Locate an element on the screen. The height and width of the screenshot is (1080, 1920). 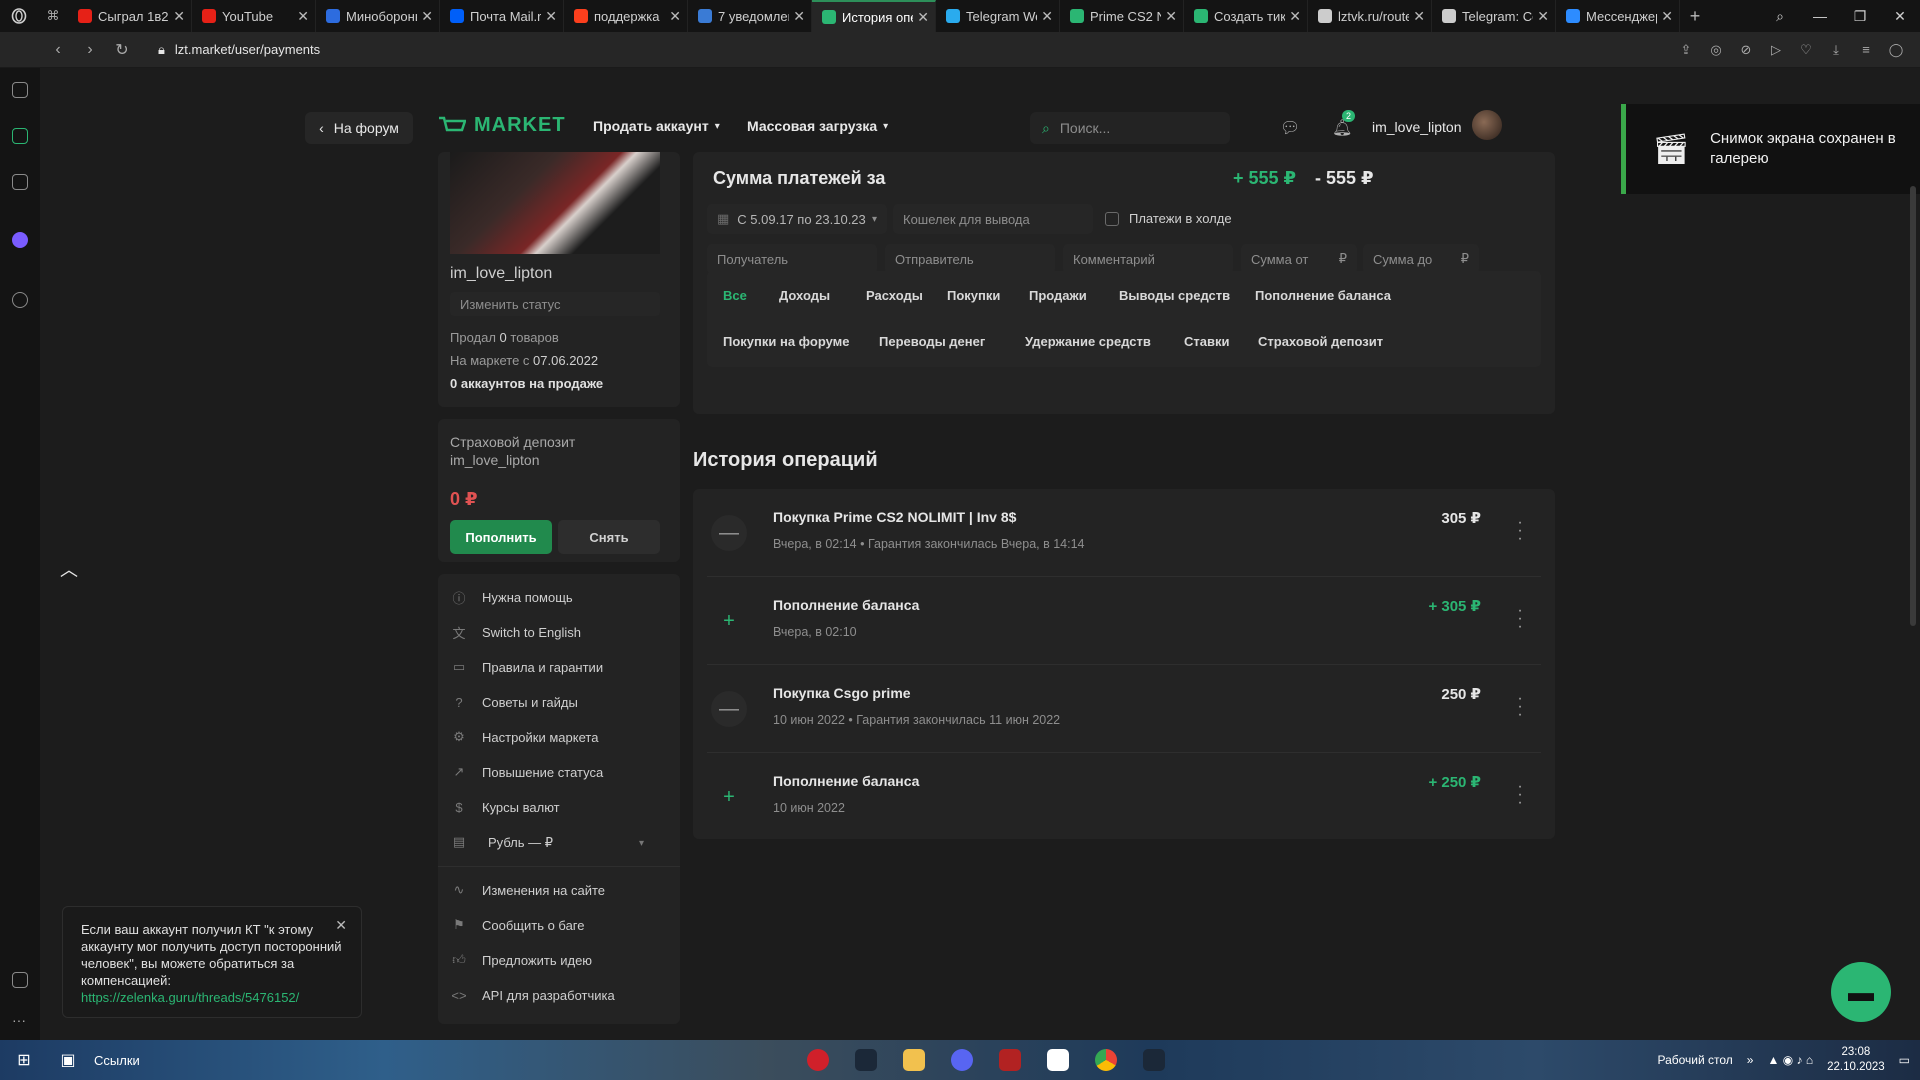
avatar is located at coordinates (1487, 125).